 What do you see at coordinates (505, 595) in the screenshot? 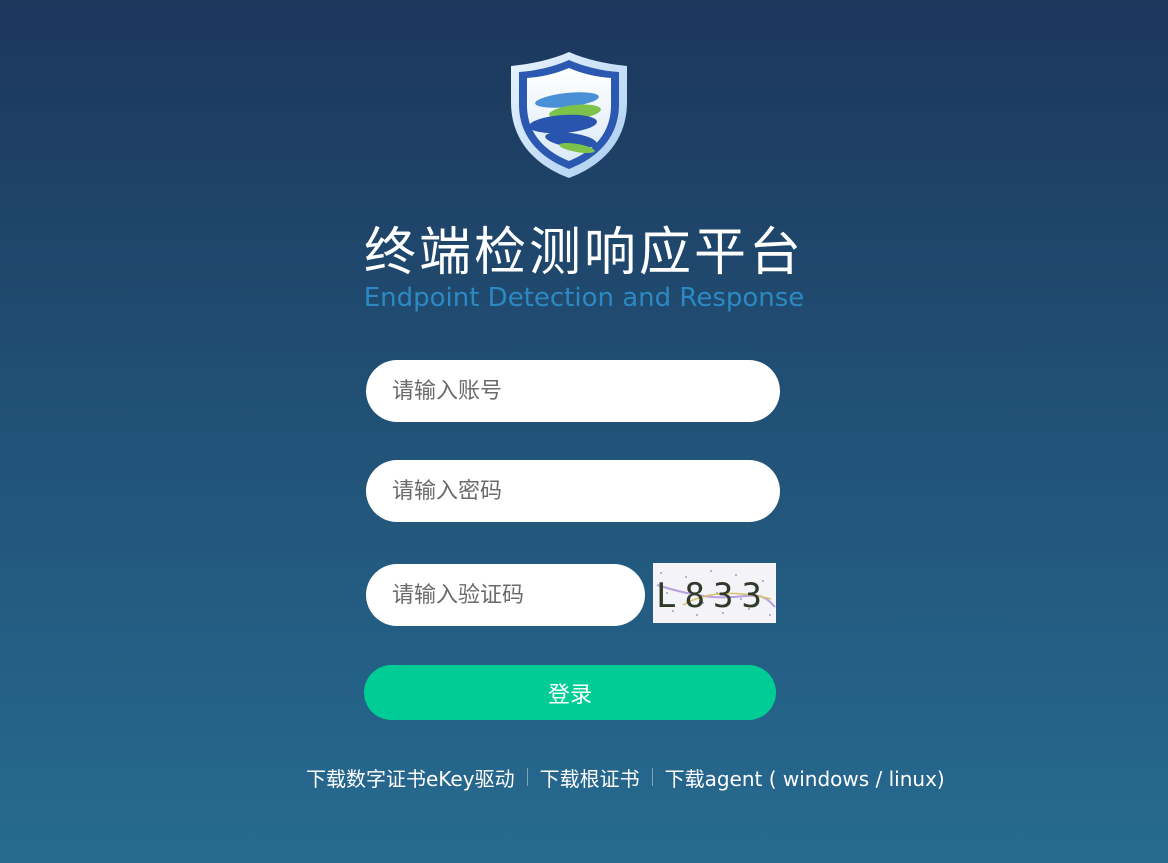
I see `captcha-input` at bounding box center [505, 595].